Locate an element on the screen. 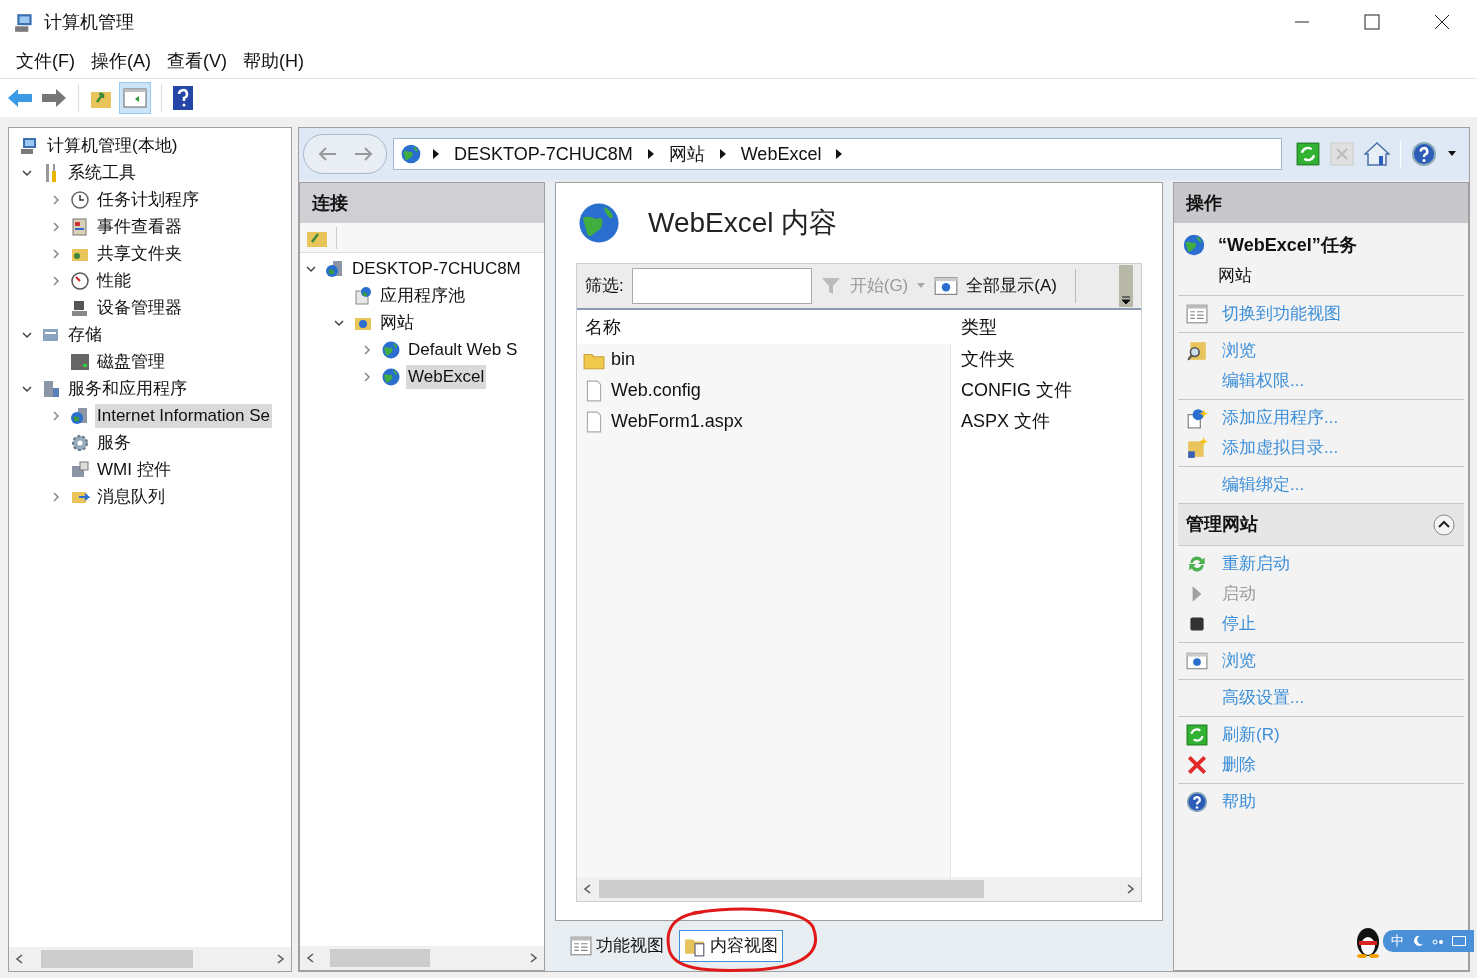 This screenshot has width=1477, height=978. tree-item: WebExcel is located at coordinates (446, 376).